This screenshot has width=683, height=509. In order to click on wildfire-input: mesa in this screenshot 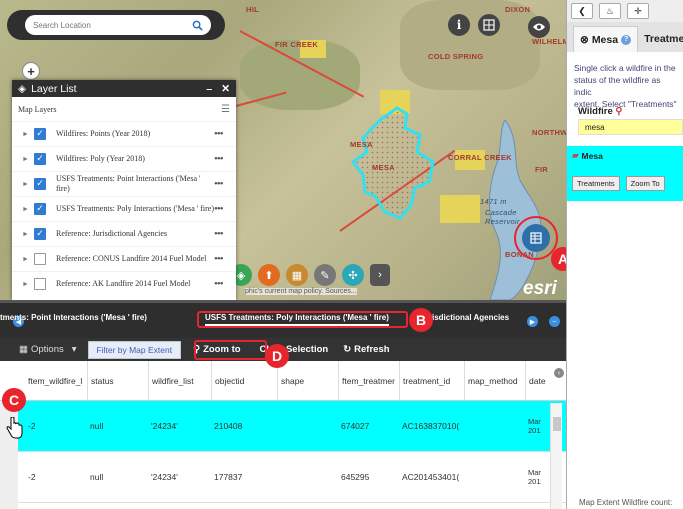, I will do `click(630, 127)`.